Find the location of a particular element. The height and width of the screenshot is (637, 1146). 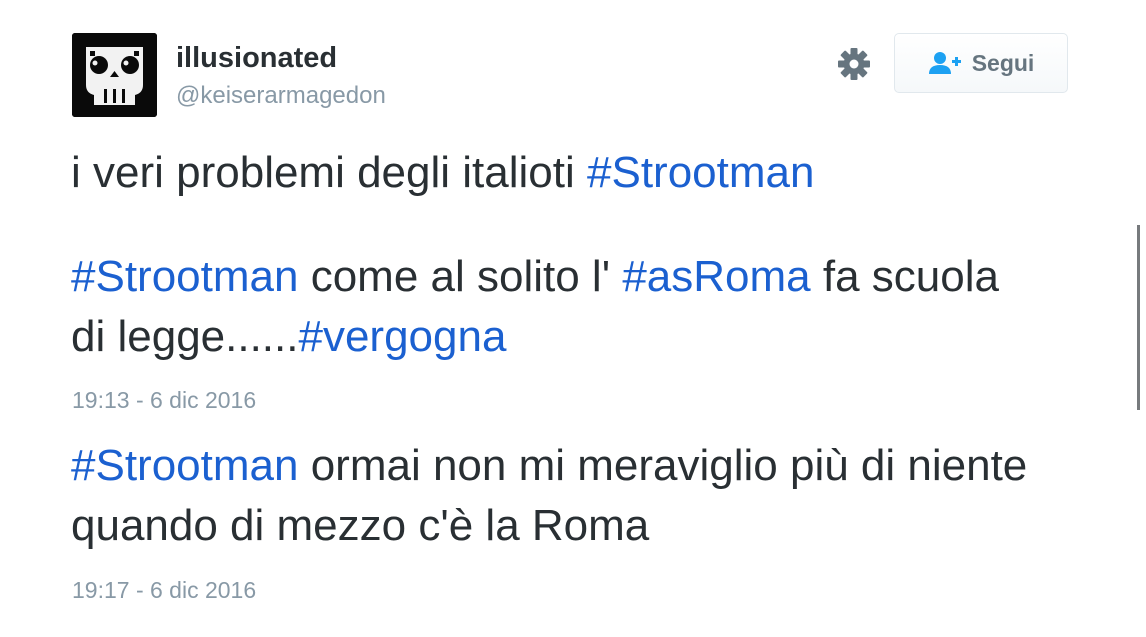

follow-user-icon is located at coordinates (944, 63).